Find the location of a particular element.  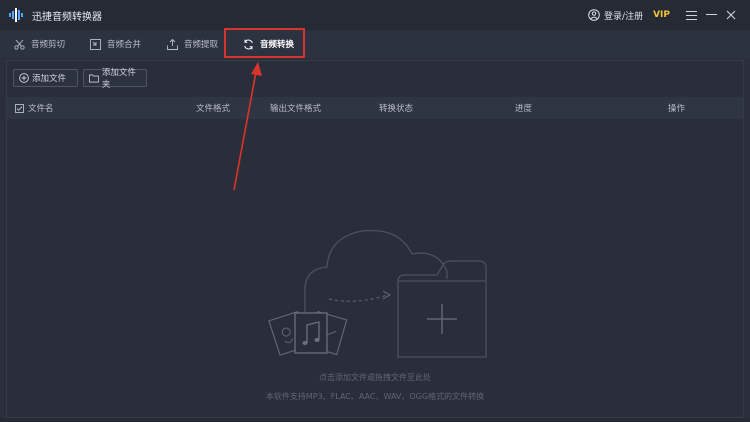

select-all-checkbox: 文件名 is located at coordinates (34, 108).